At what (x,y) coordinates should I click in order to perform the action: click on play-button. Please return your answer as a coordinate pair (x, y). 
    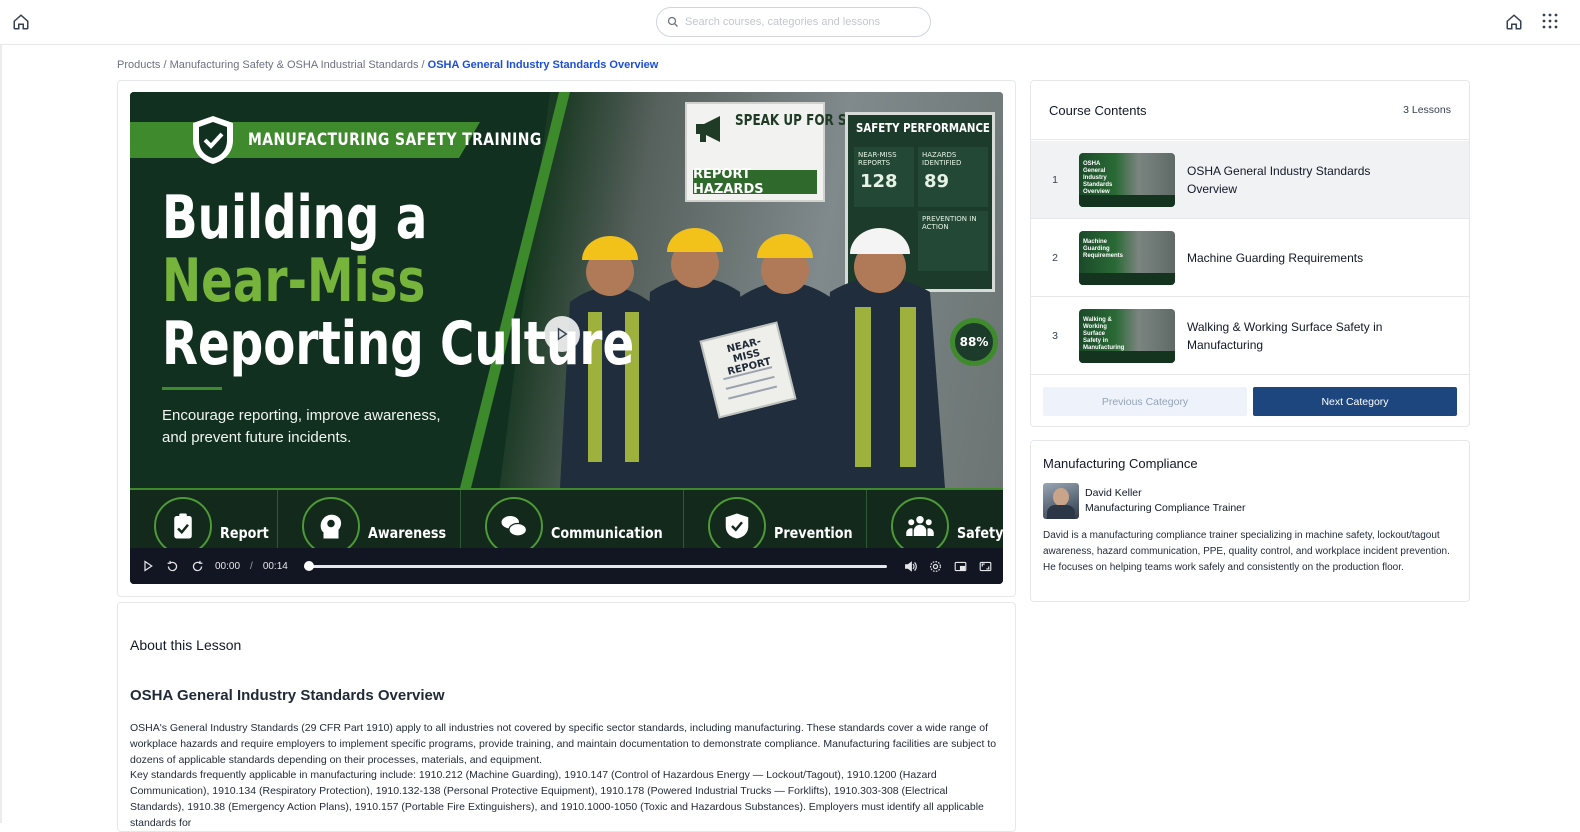
    Looking at the image, I should click on (562, 334).